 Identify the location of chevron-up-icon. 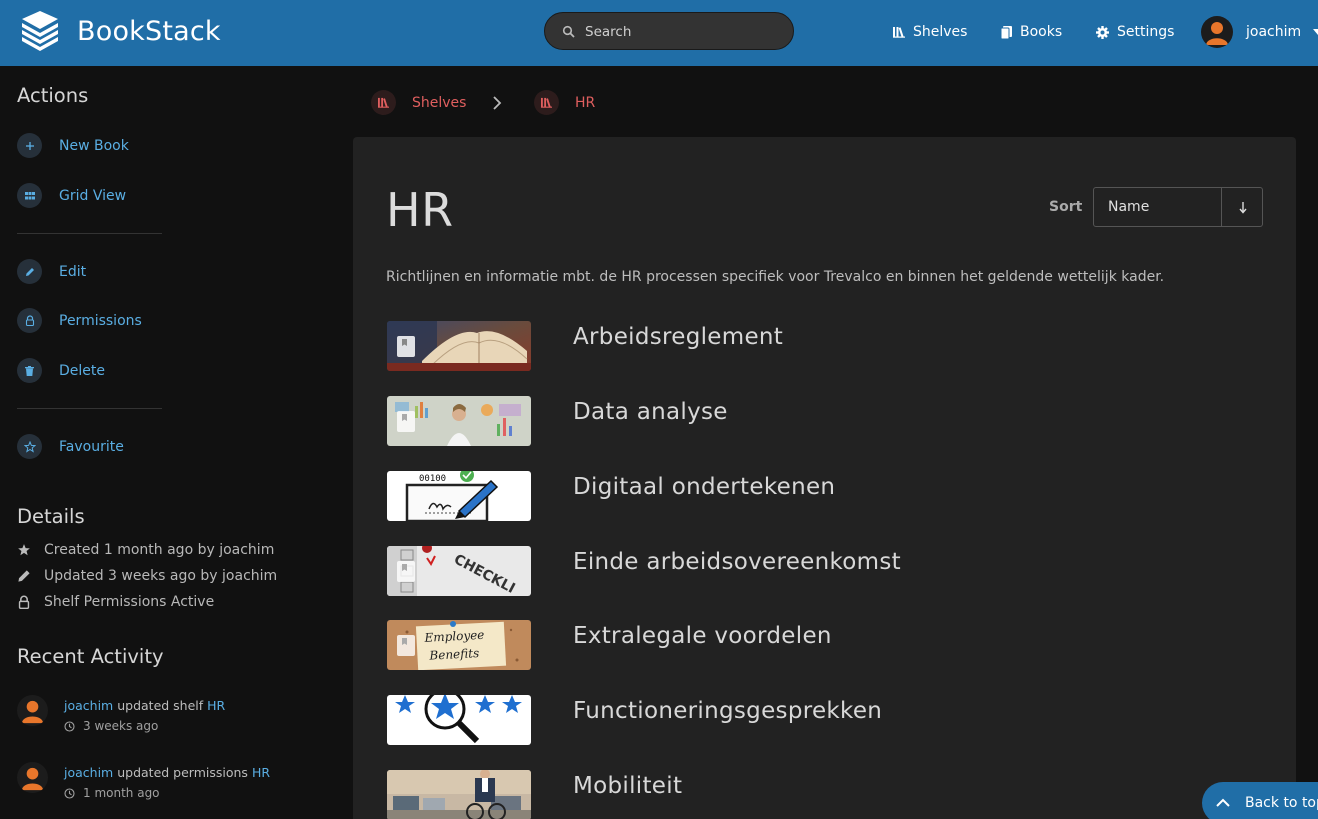
(1223, 802).